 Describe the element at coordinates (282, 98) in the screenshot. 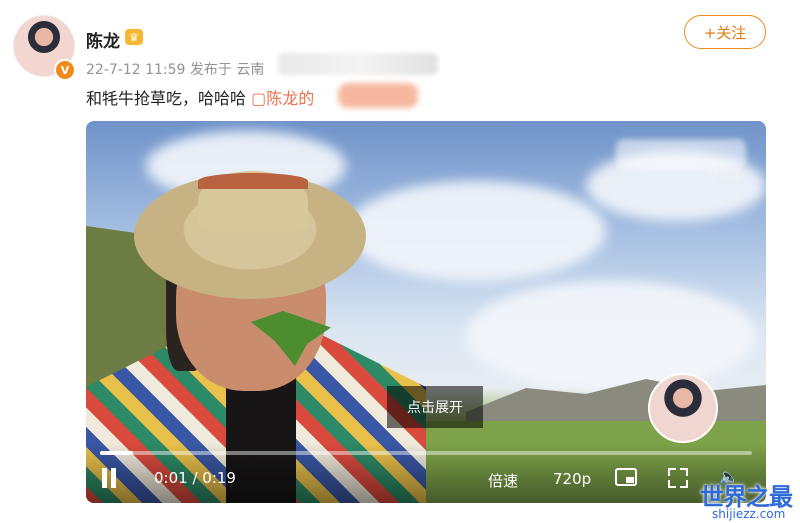

I see `post-topic-link: ▢陈龙的` at that location.